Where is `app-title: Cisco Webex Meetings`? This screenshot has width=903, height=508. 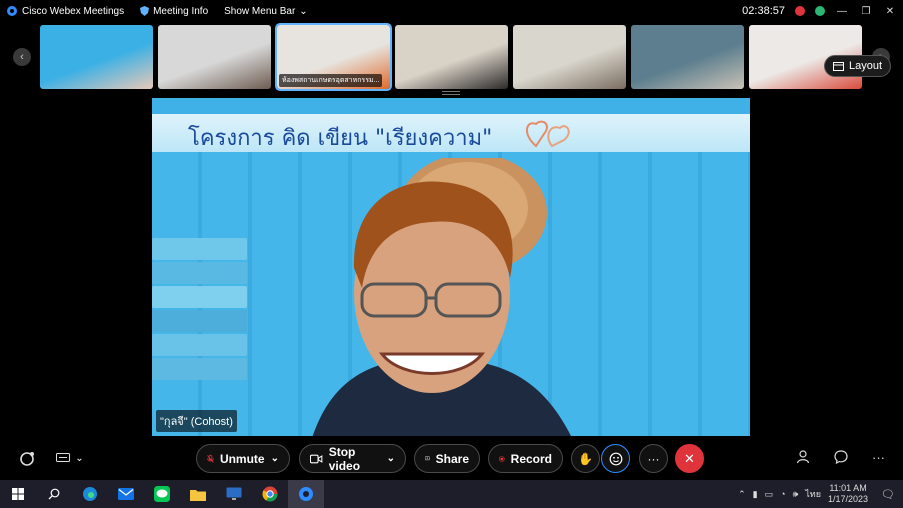 app-title: Cisco Webex Meetings is located at coordinates (73, 11).